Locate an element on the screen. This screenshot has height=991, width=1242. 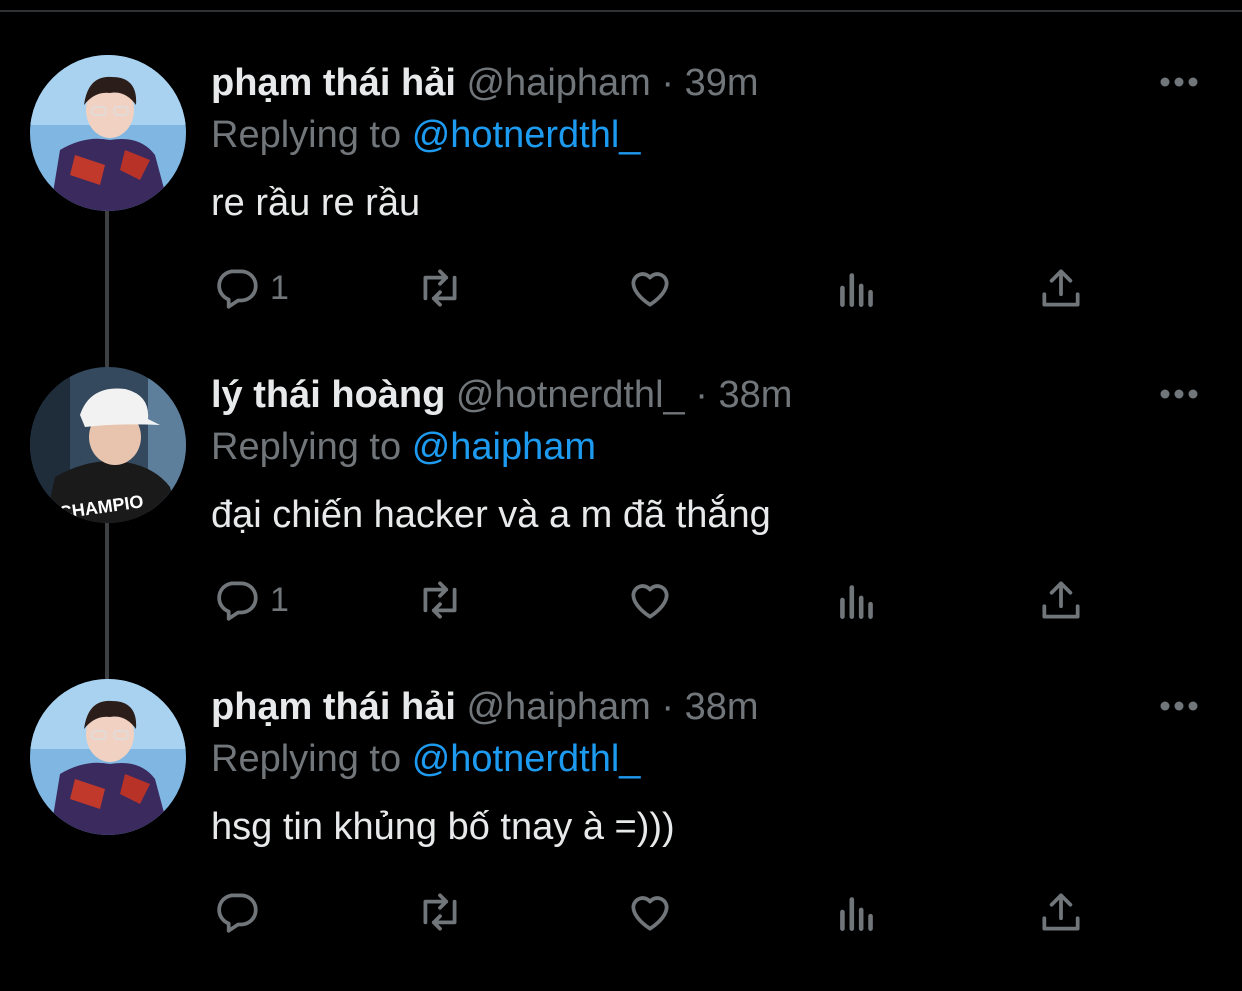
mention-link: @haipham is located at coordinates (504, 447).